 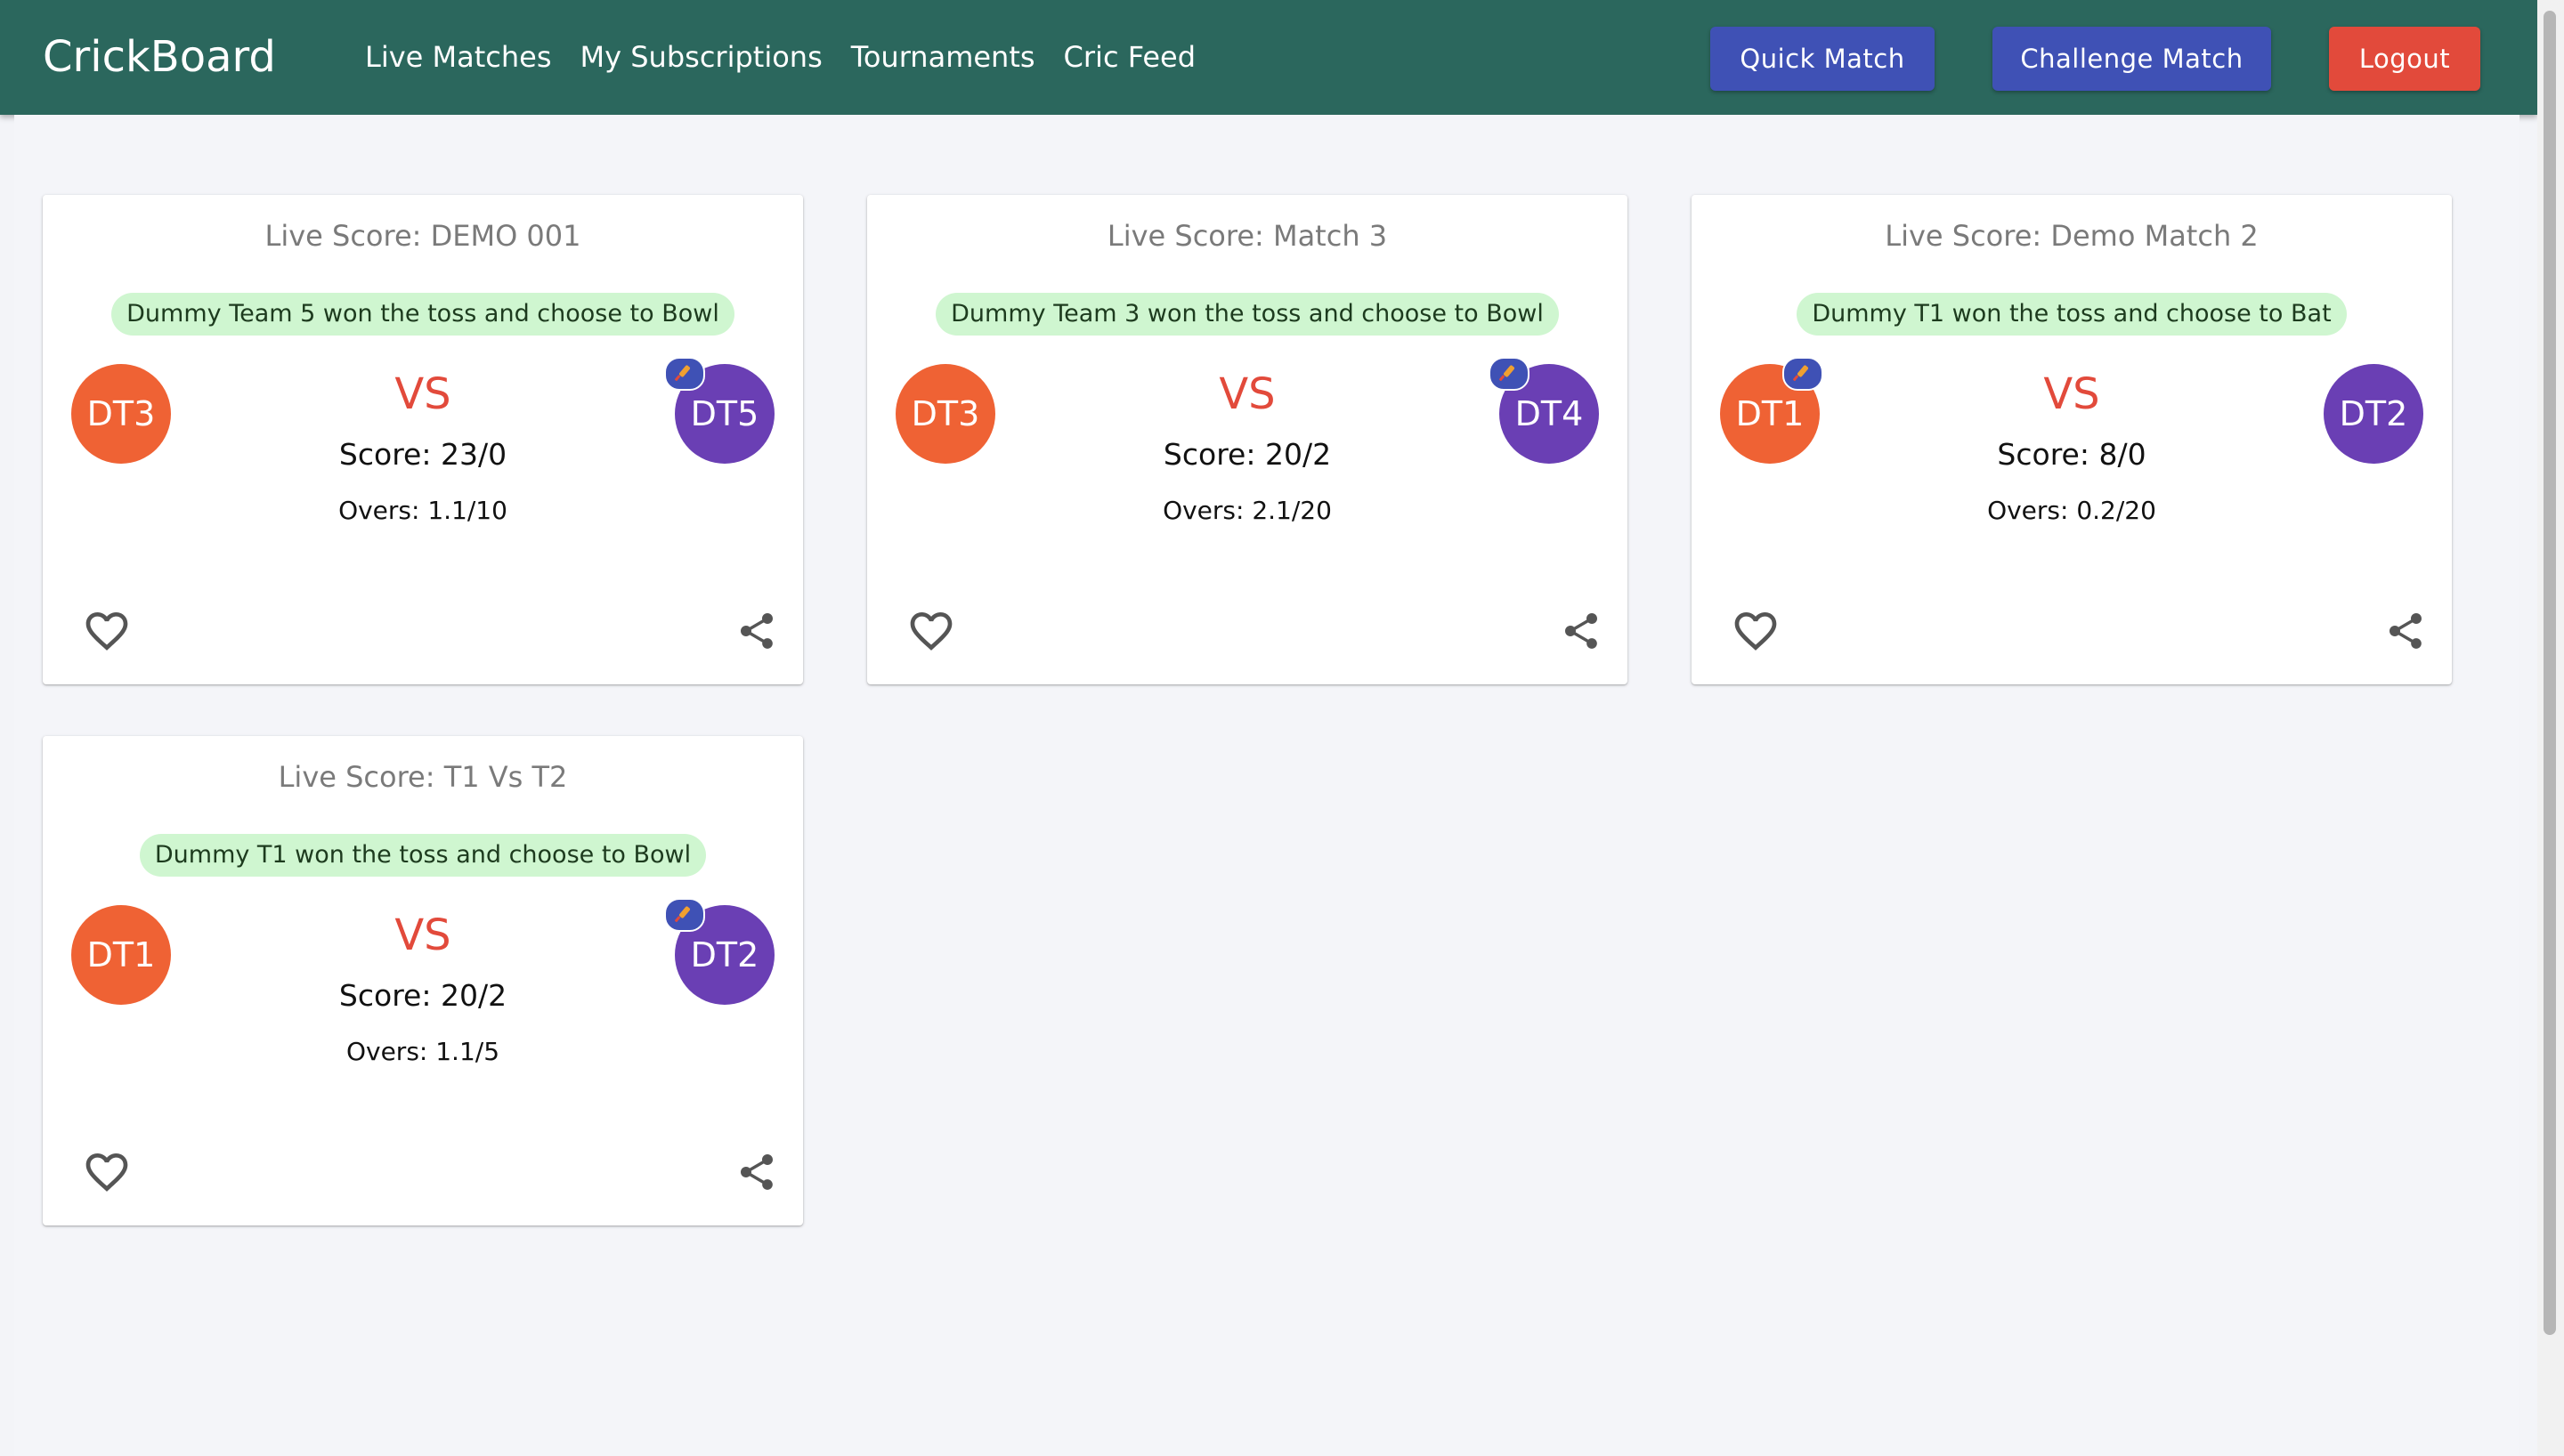 I want to click on overs-text: Overs: 1.1/5, so click(x=422, y=1051).